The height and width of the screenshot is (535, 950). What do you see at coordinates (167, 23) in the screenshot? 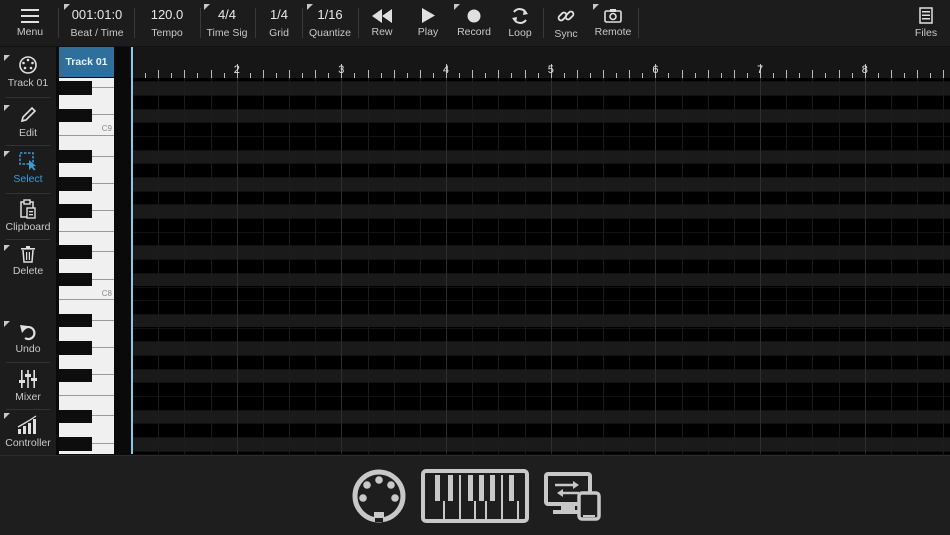
I see `tempo-display: 120.0 Tempo` at bounding box center [167, 23].